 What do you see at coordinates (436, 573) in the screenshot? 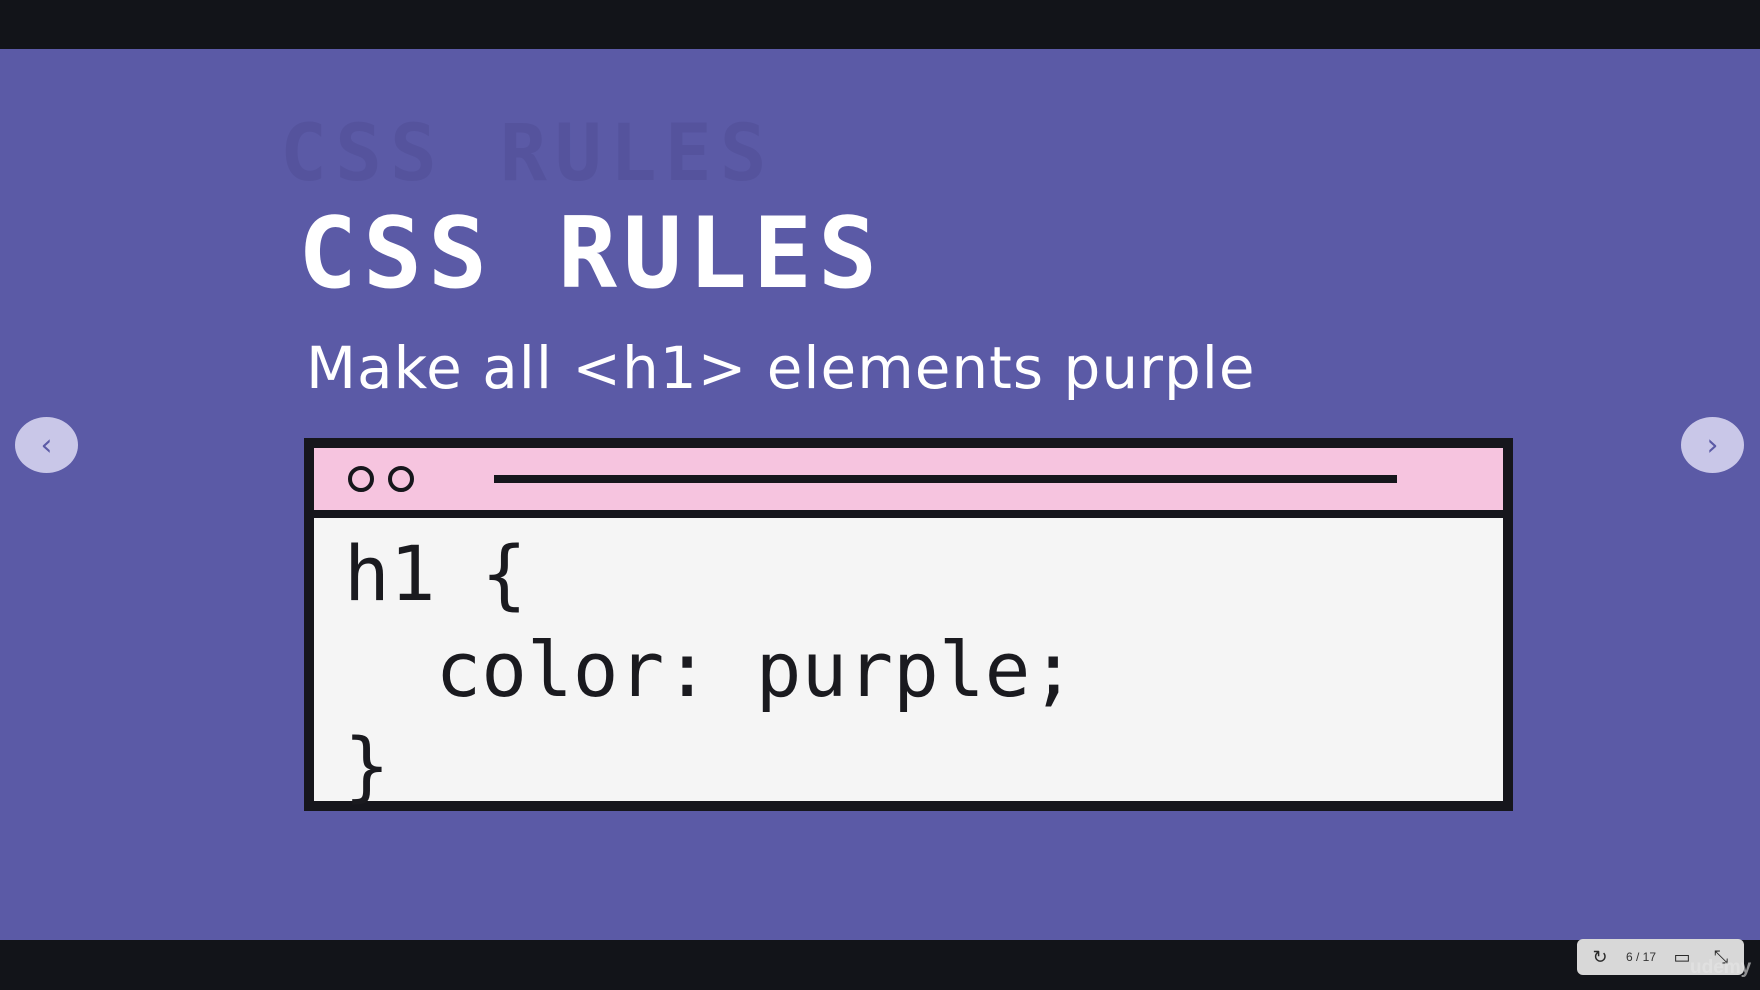
I see `code-line: h1 {` at bounding box center [436, 573].